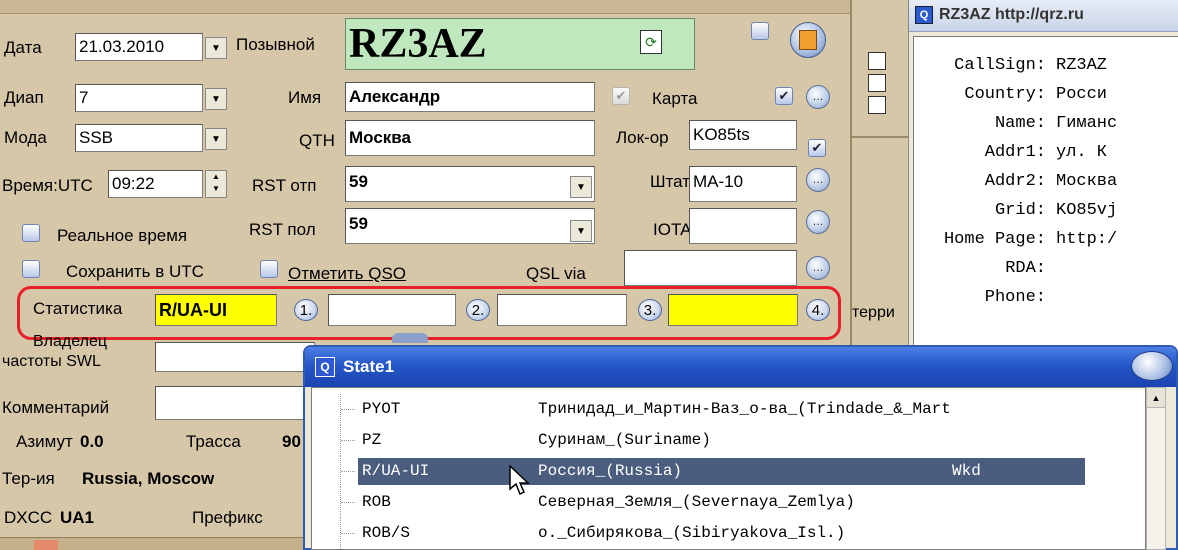  Describe the element at coordinates (728, 471) in the screenshot. I see `state-list-row: R/UA-UI Россия_(Russia) Wkd` at that location.